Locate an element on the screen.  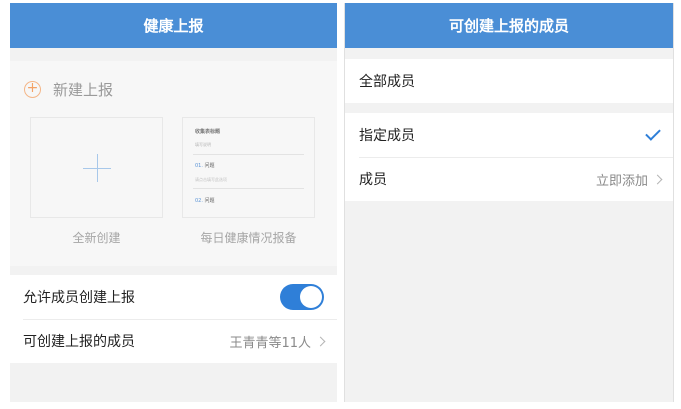
creatable-members-value: 王青青等11人 is located at coordinates (270, 343).